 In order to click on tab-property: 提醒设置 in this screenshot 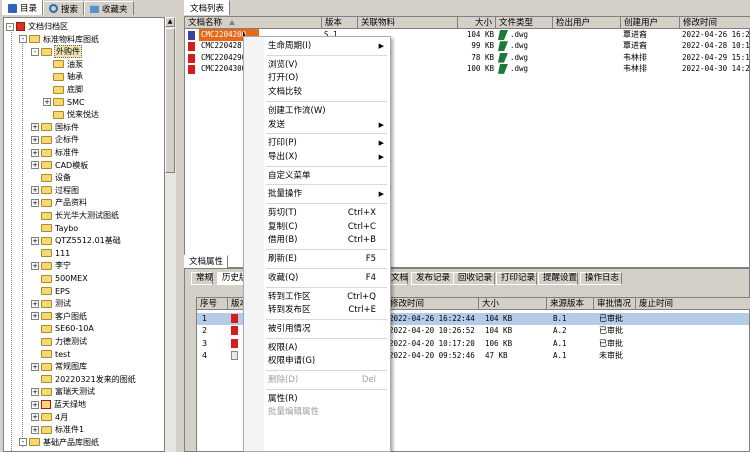, I will do `click(558, 278)`.